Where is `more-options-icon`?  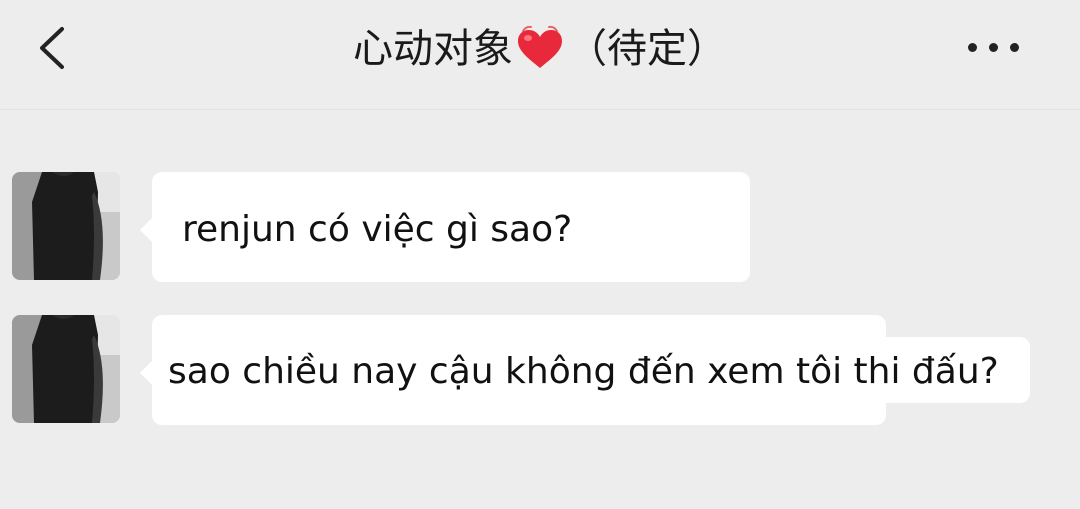 more-options-icon is located at coordinates (994, 47).